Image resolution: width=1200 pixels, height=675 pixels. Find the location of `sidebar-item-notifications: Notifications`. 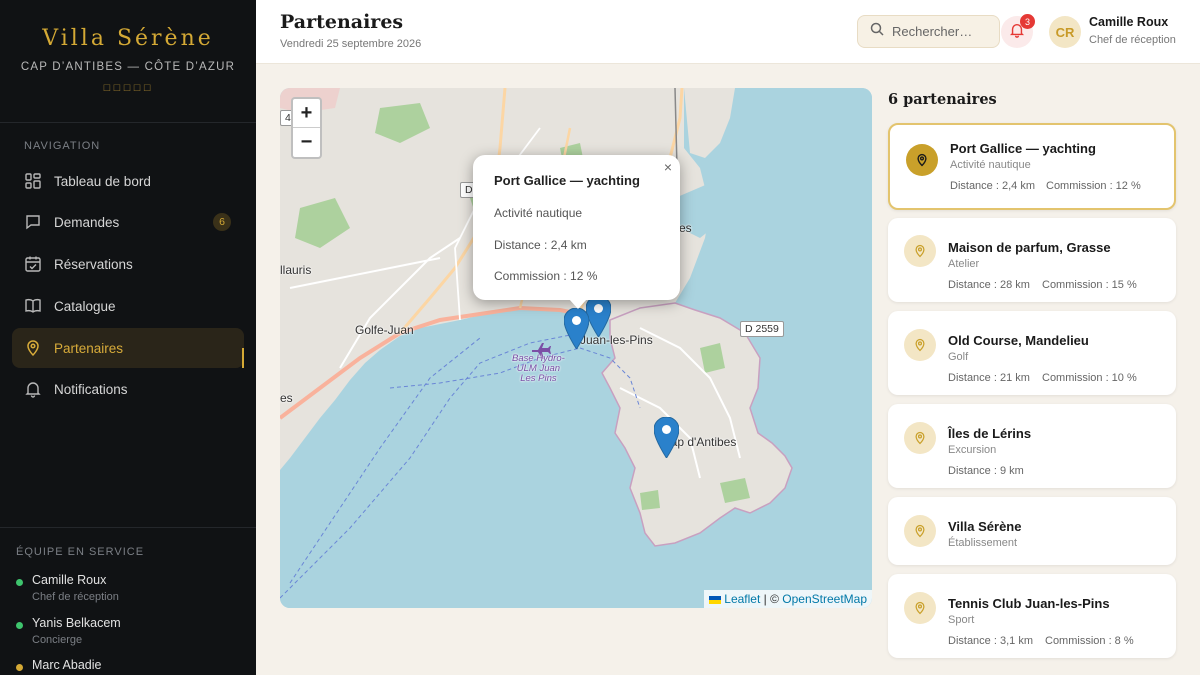

sidebar-item-notifications: Notifications is located at coordinates (128, 389).